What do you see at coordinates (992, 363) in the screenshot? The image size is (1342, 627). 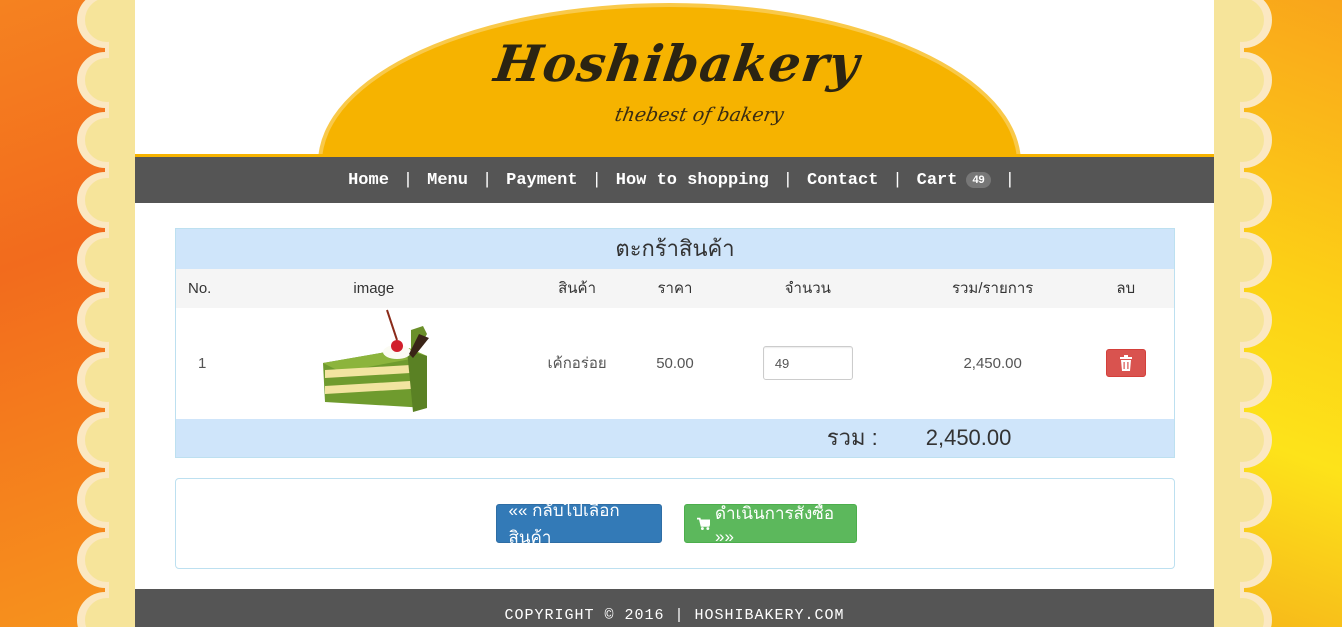 I see `item-line-total: 2,450.00` at bounding box center [992, 363].